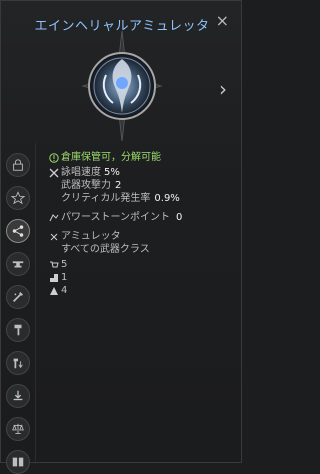  What do you see at coordinates (141, 277) in the screenshot?
I see `value-row-2: 1` at bounding box center [141, 277].